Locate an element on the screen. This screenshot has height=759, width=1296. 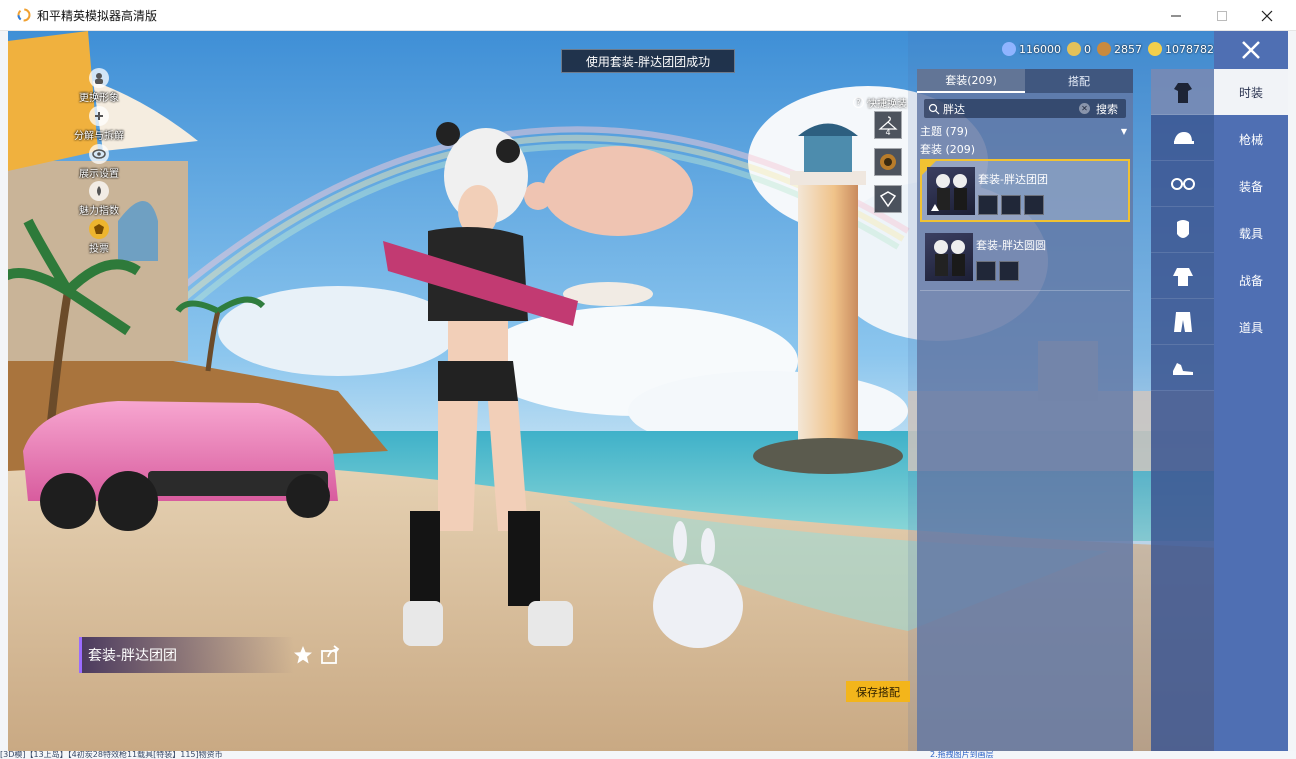
currency-value: 0 is located at coordinates (1087, 49).